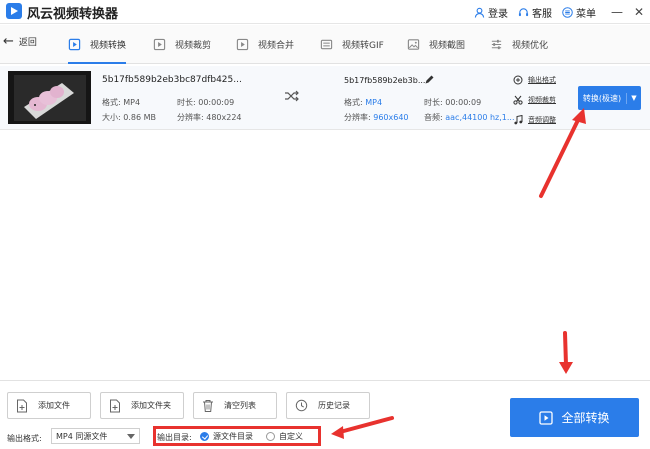 Image resolution: width=650 pixels, height=449 pixels. What do you see at coordinates (391, 117) in the screenshot?
I see `output-resolution-value: 960x640` at bounding box center [391, 117].